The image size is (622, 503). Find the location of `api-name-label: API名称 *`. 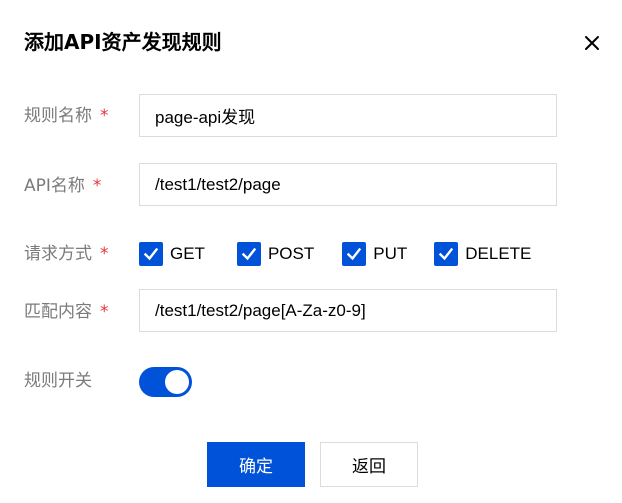

api-name-label: API名称 * is located at coordinates (62, 186).